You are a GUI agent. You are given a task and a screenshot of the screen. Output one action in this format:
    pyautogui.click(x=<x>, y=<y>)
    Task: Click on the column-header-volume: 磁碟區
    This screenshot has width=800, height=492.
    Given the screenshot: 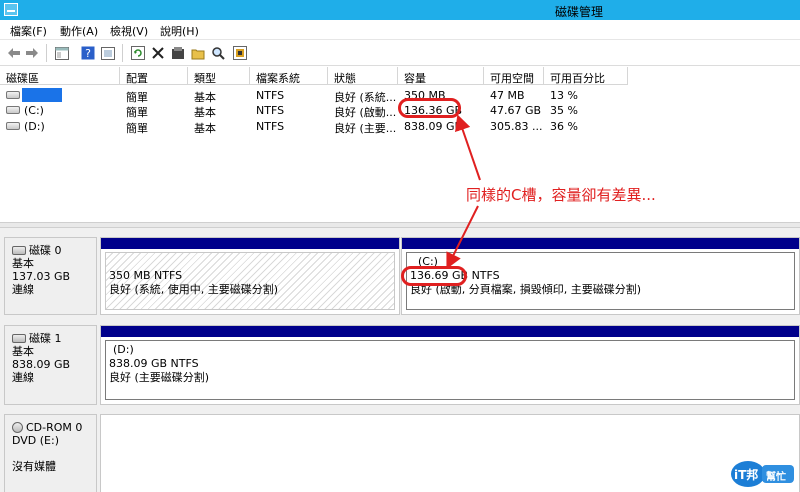 What is the action you would take?
    pyautogui.click(x=60, y=76)
    